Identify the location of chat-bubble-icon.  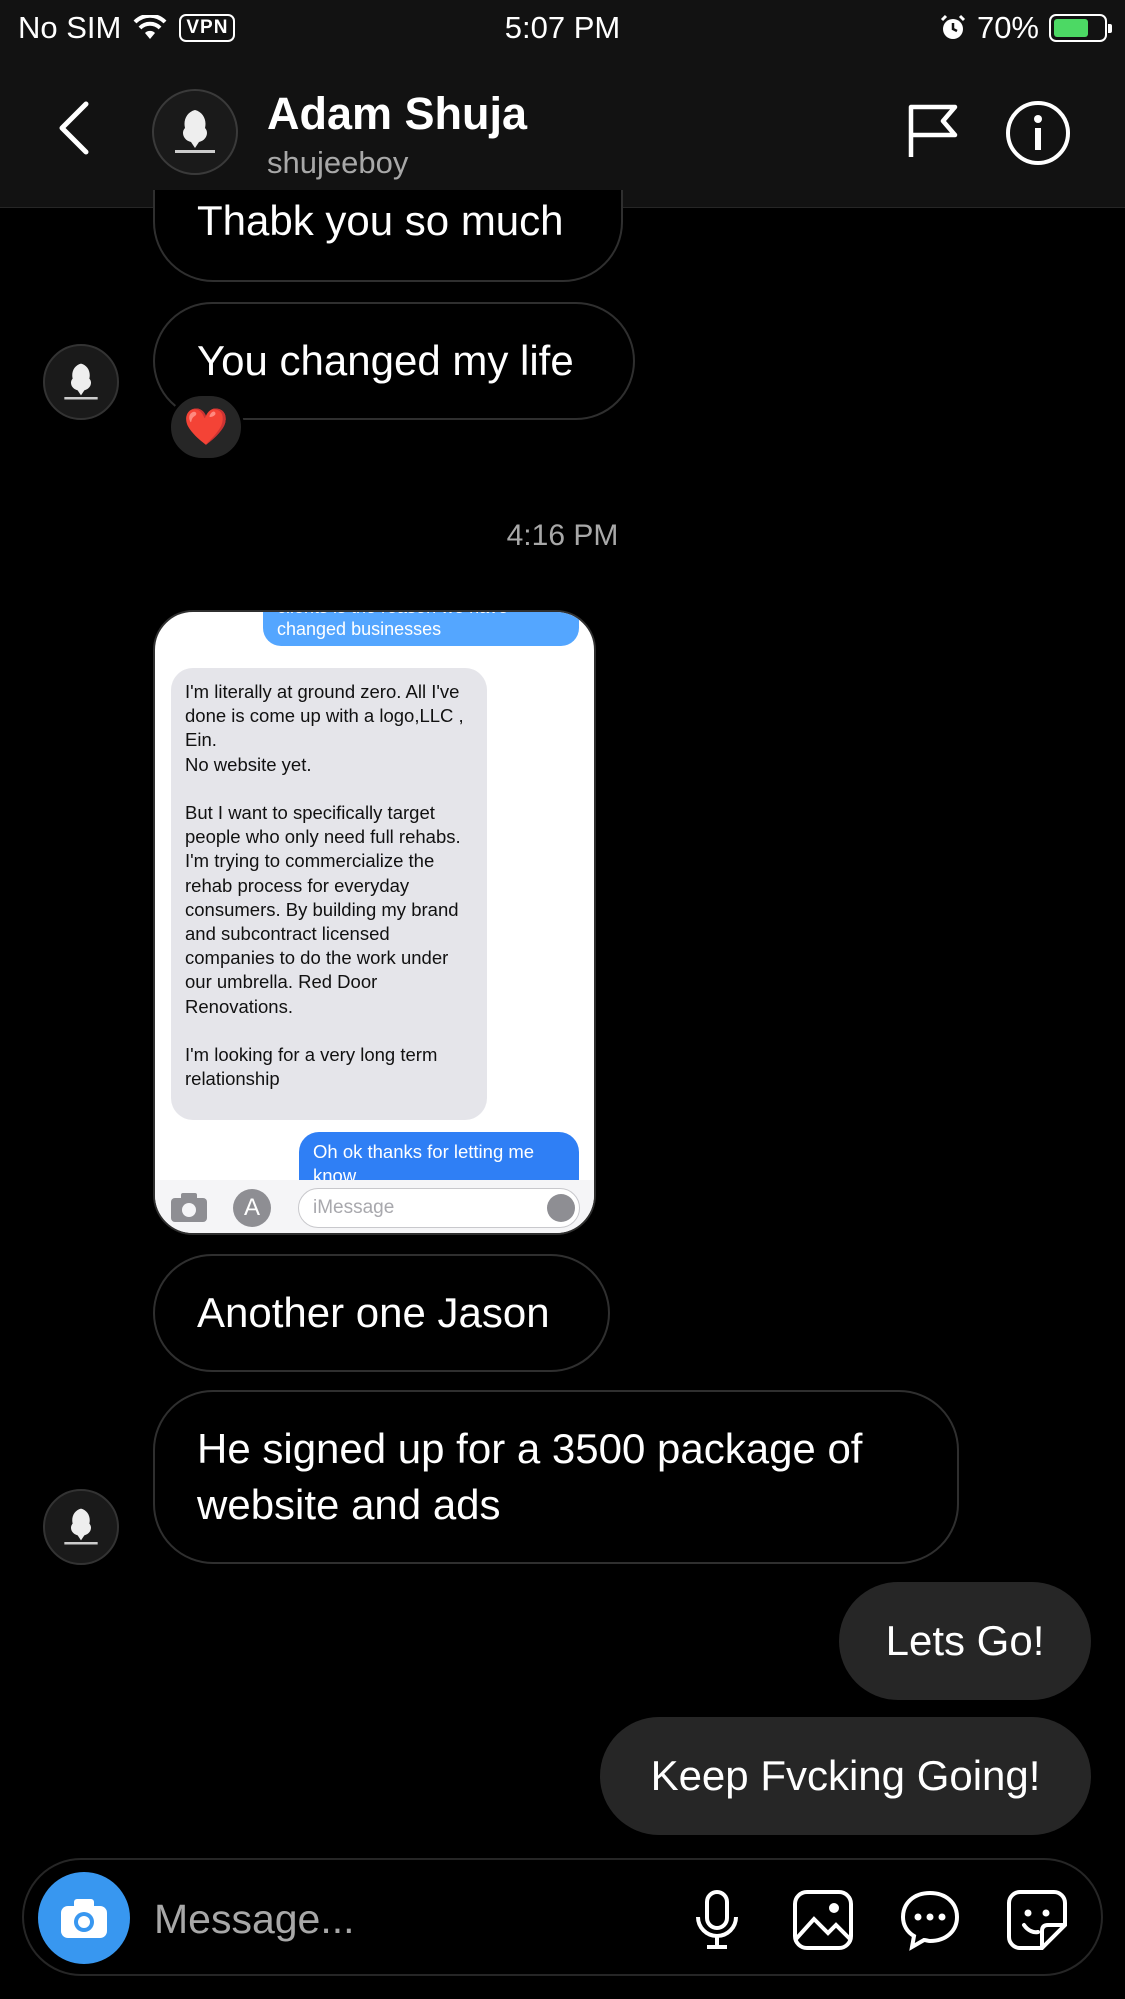
(930, 1920).